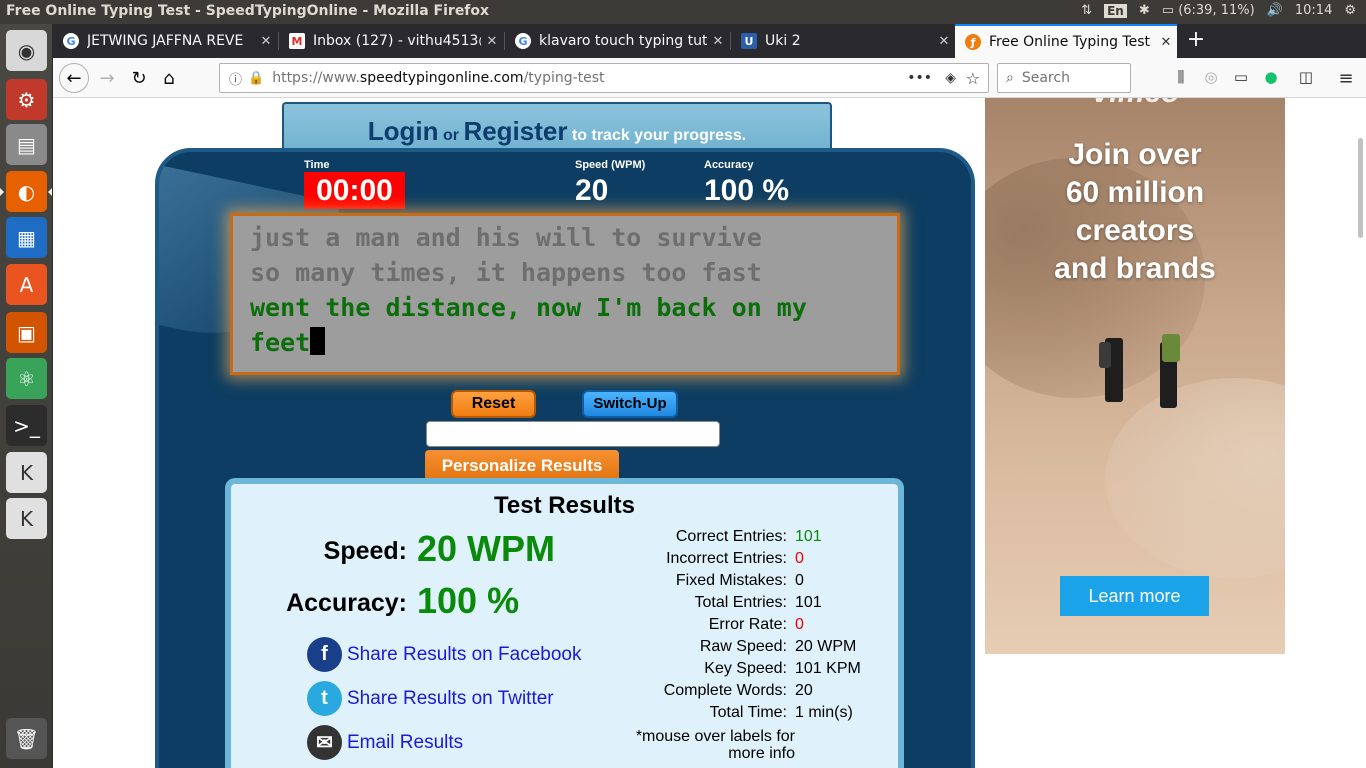 The image size is (1366, 768). I want to click on launcher-firefox-icon: ◐, so click(26, 191).